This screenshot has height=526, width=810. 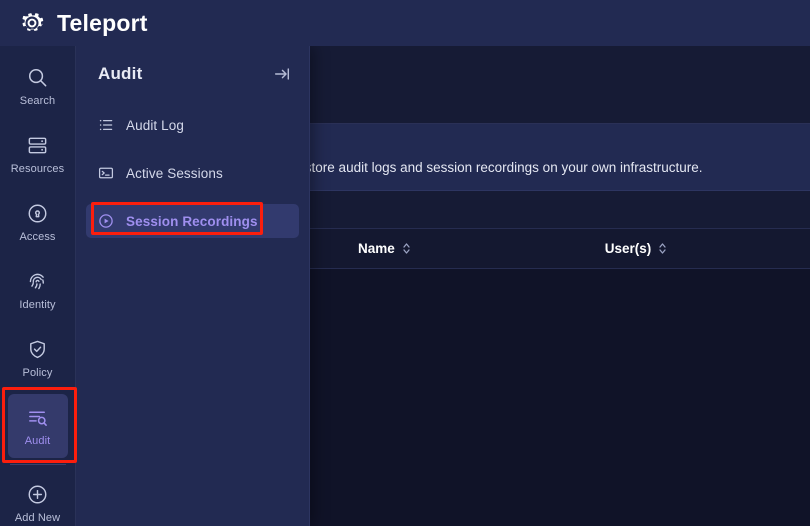 What do you see at coordinates (37, 440) in the screenshot?
I see `sidebar-item-audit-label: Audit` at bounding box center [37, 440].